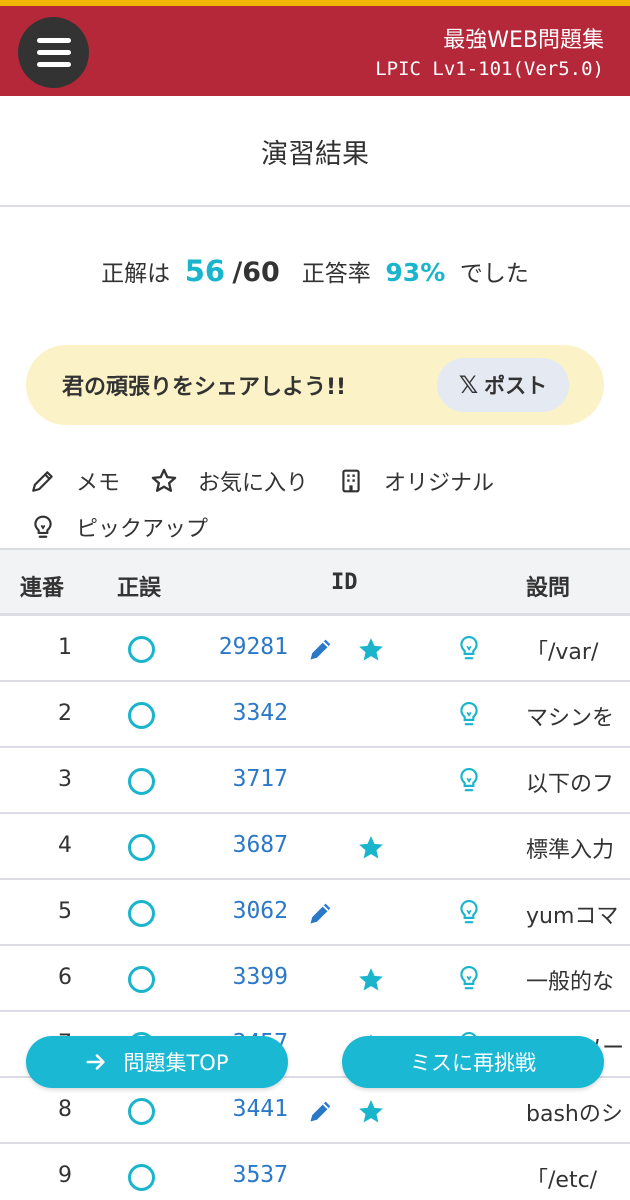 This screenshot has width=630, height=1200. What do you see at coordinates (489, 69) in the screenshot?
I see `site-subtitle: LPIC Lv1-101(Ver5.0)` at bounding box center [489, 69].